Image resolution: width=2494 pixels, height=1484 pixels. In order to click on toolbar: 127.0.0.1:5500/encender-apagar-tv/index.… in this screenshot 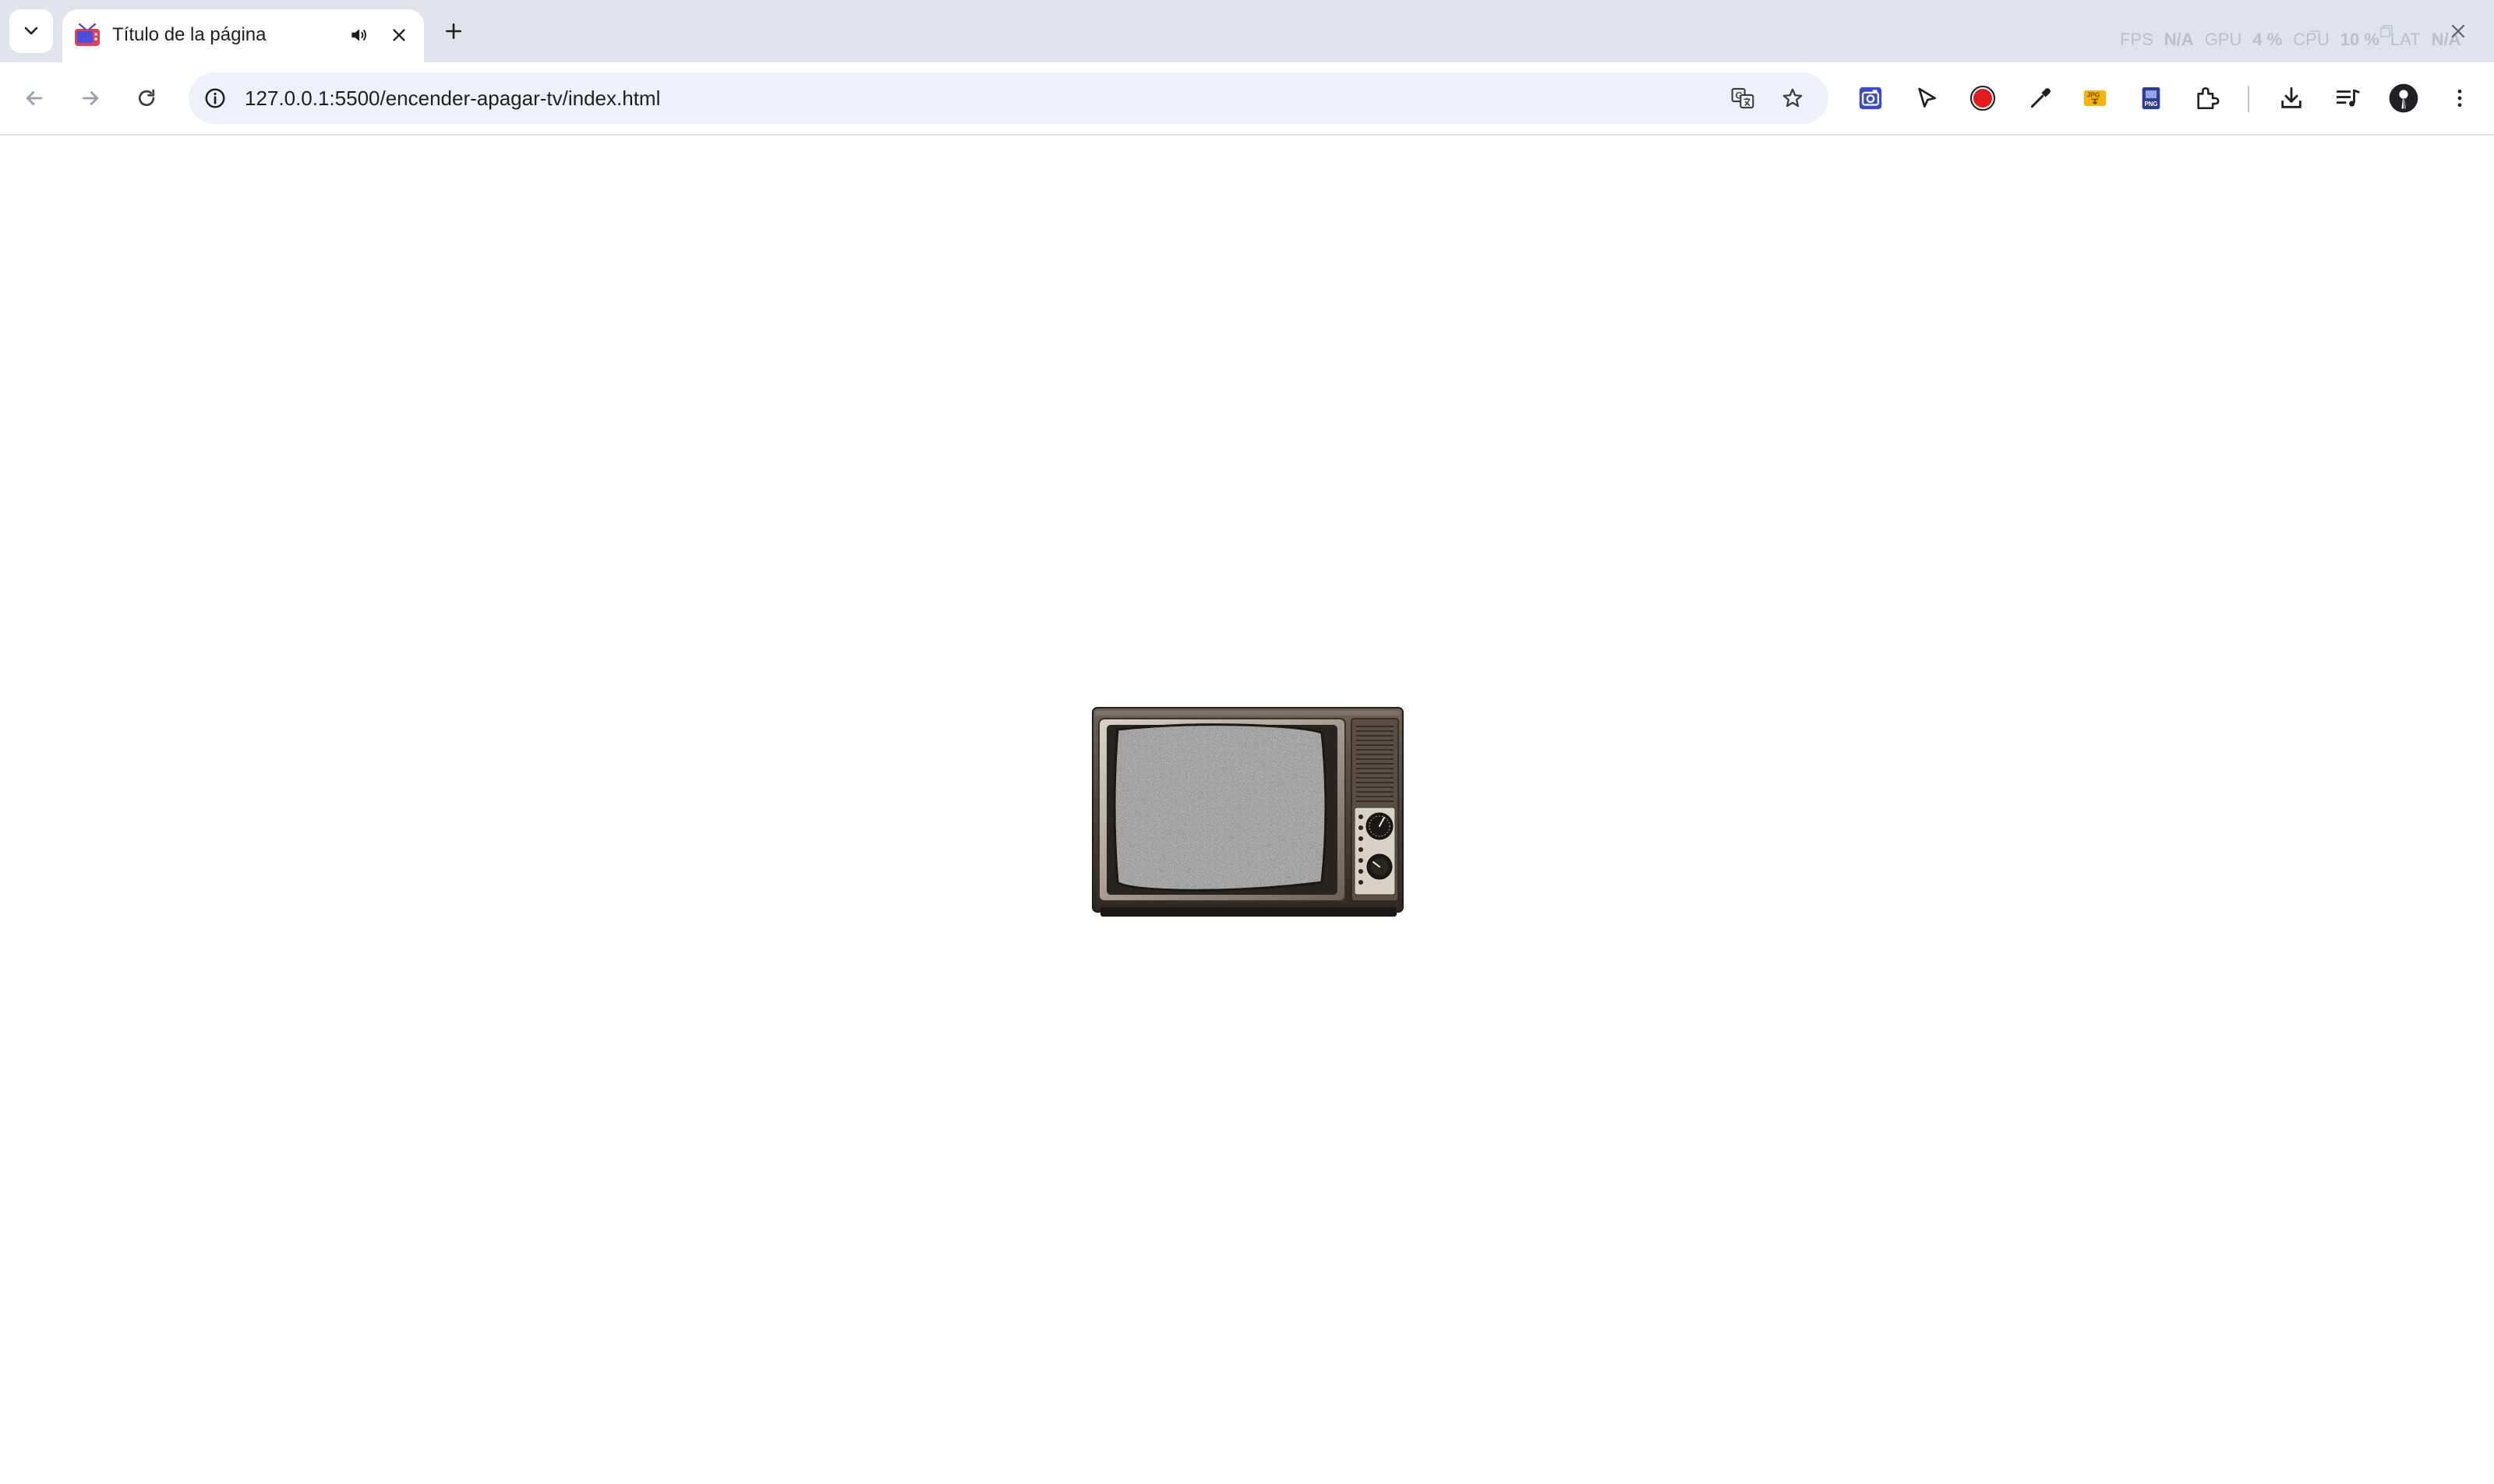, I will do `click(1247, 99)`.